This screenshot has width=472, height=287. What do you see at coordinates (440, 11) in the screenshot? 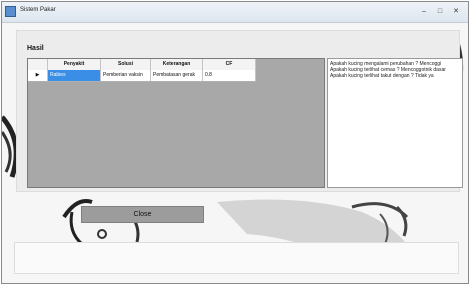
I see `maximize-icon: □` at bounding box center [440, 11].